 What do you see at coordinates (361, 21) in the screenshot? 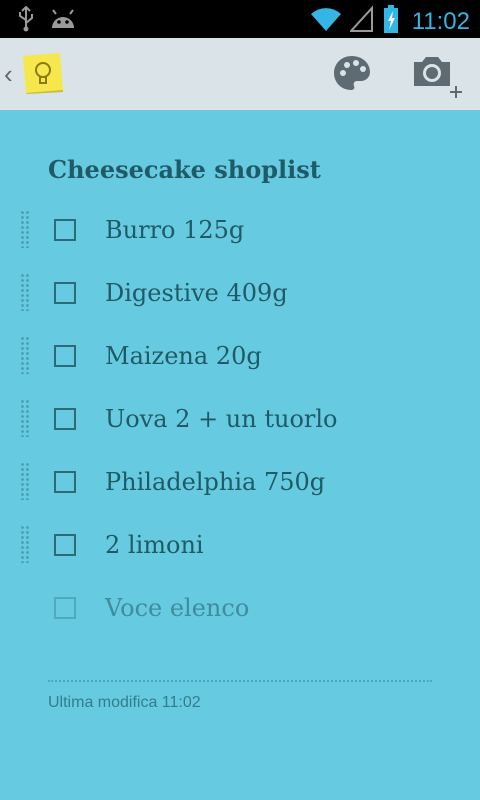
I see `signal-icon` at bounding box center [361, 21].